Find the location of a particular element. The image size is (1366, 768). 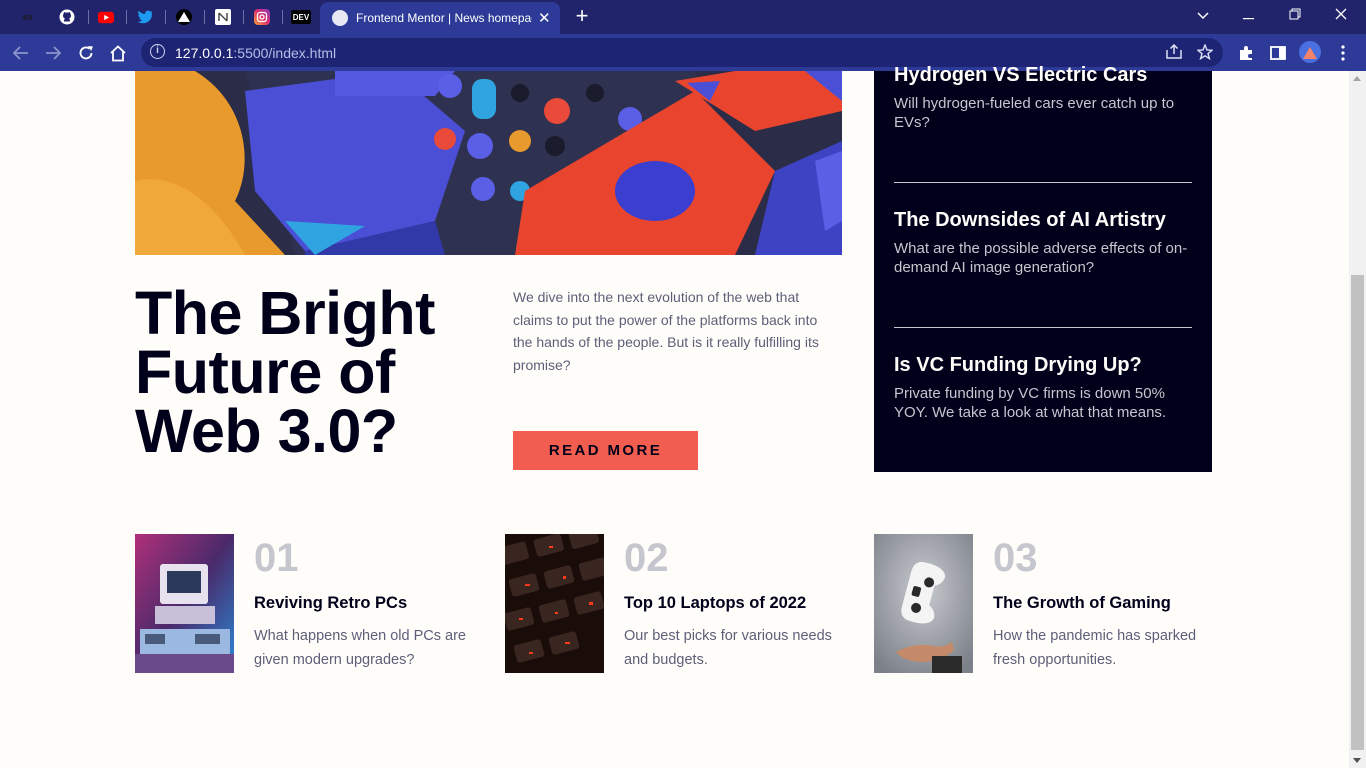

pinned-tab-vercel is located at coordinates (184, 17).